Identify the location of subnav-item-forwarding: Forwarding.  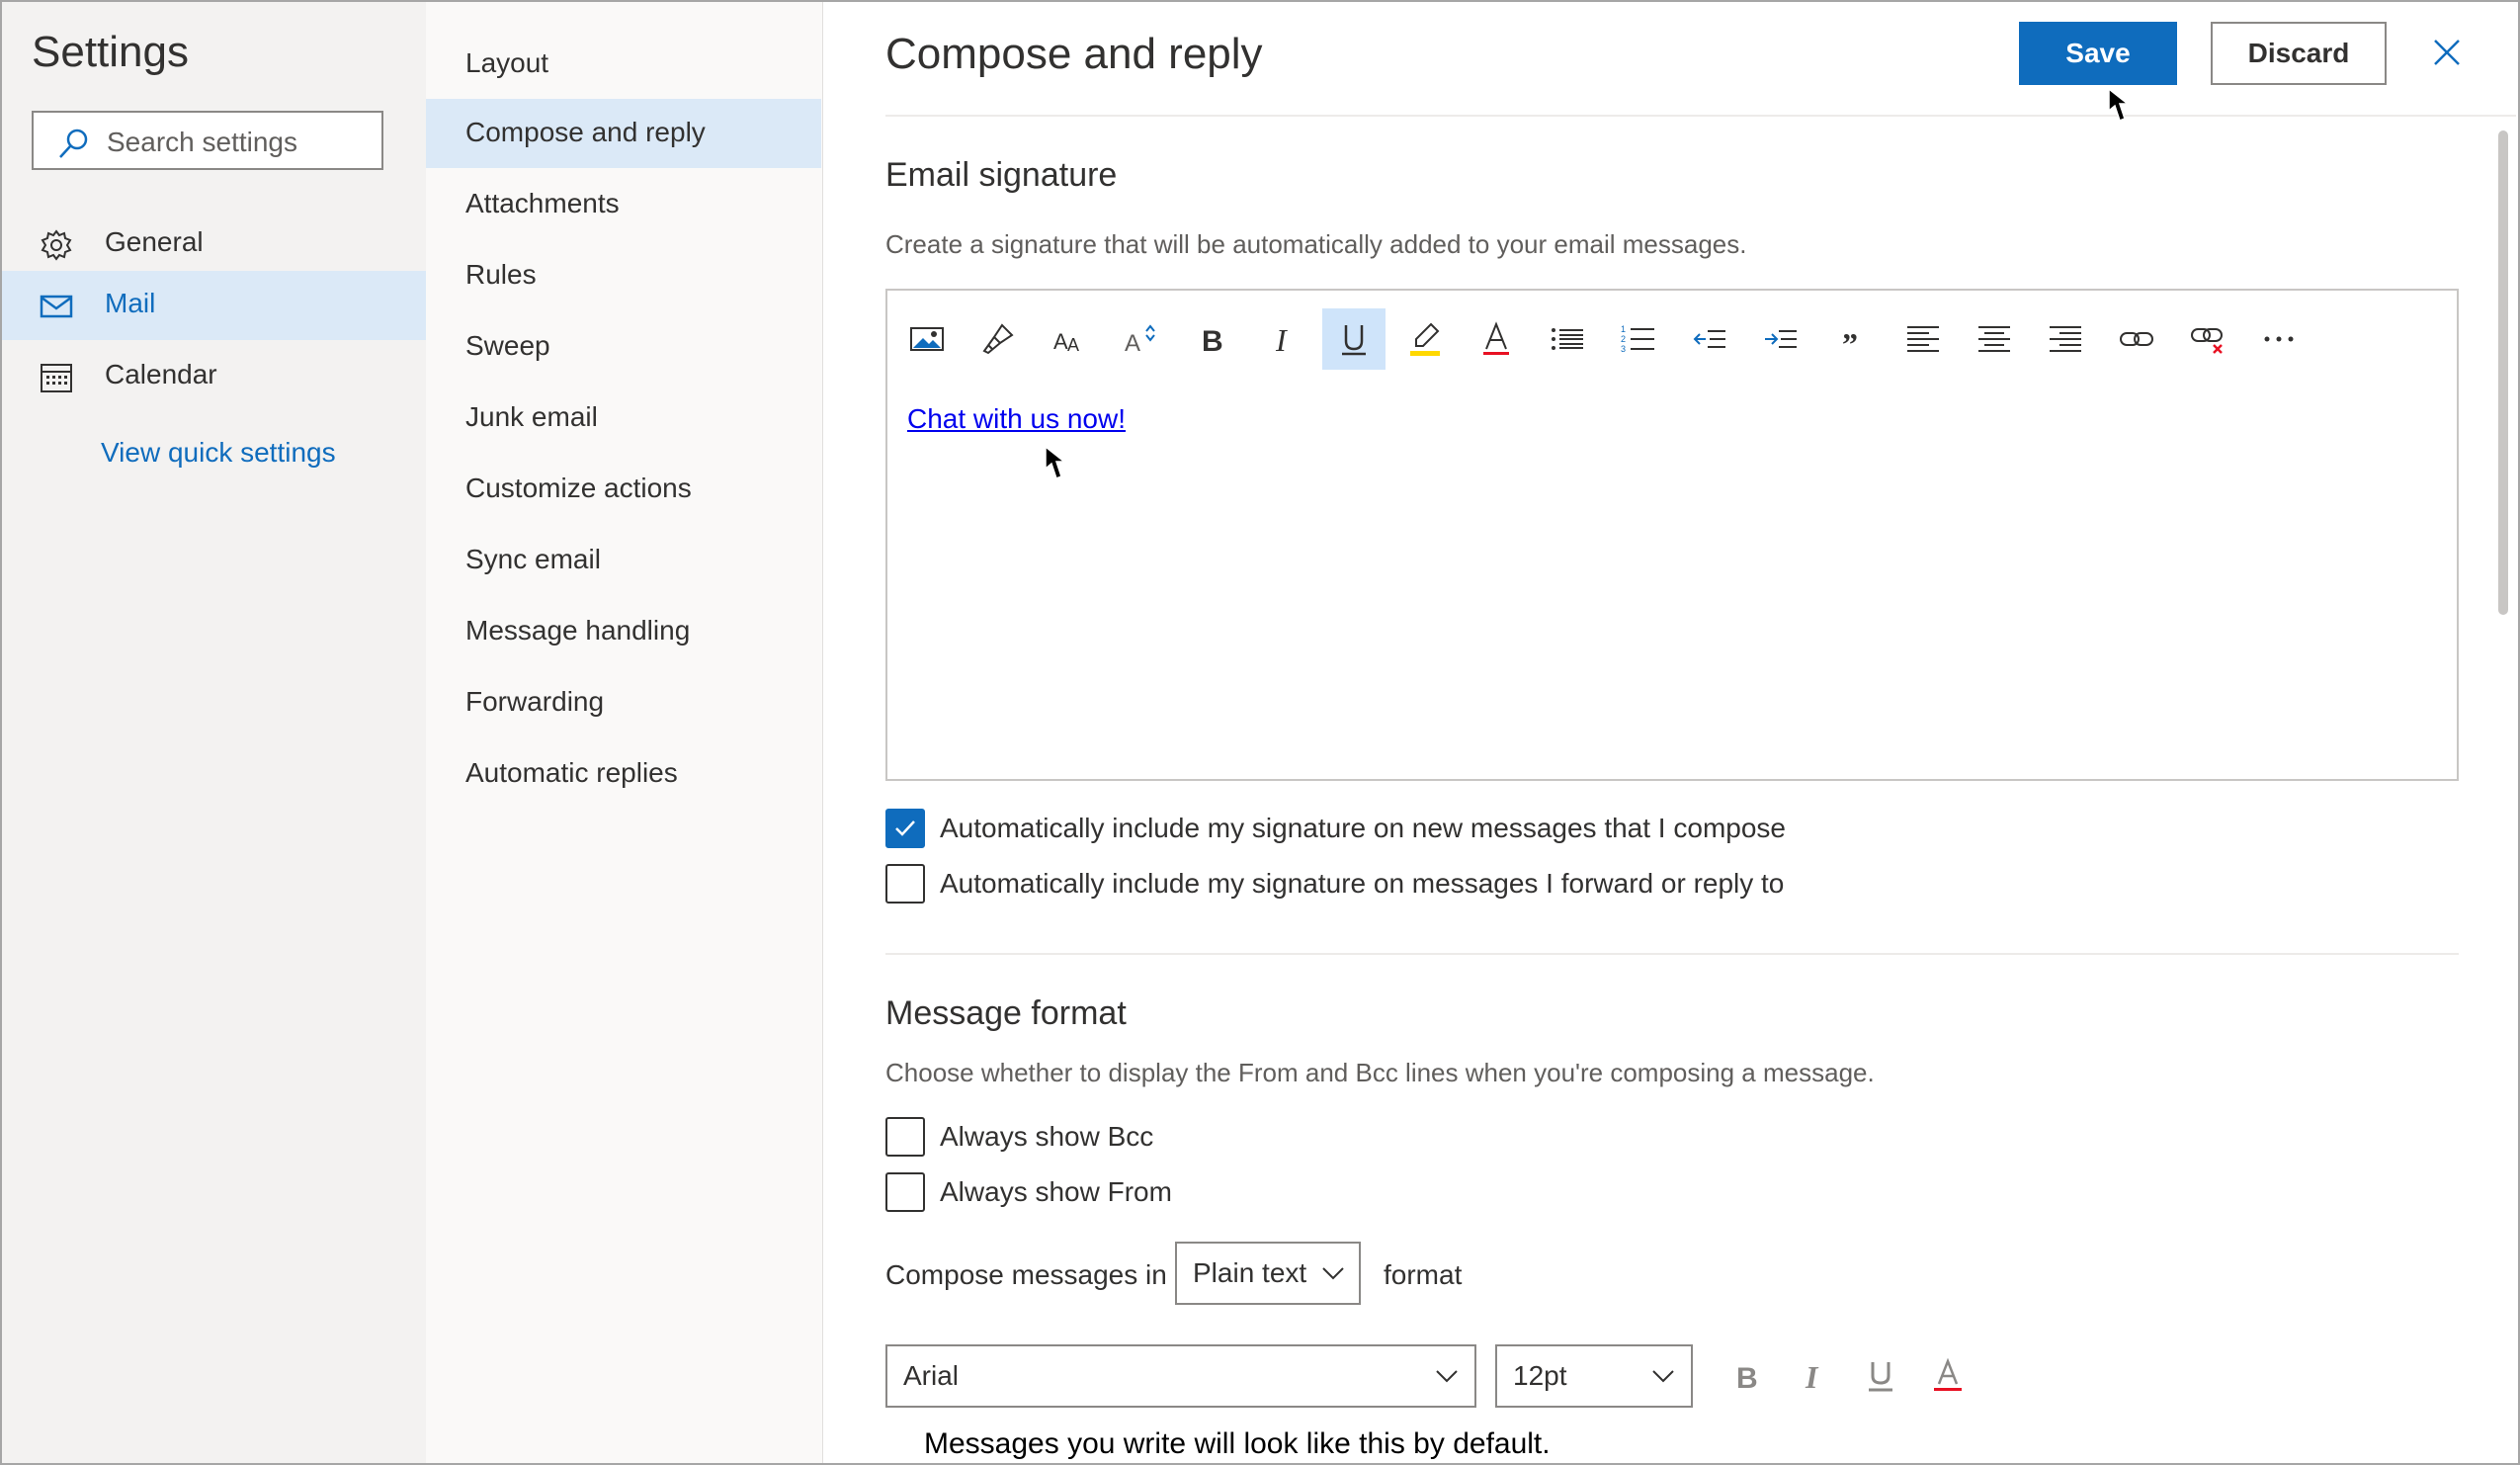
(623, 702).